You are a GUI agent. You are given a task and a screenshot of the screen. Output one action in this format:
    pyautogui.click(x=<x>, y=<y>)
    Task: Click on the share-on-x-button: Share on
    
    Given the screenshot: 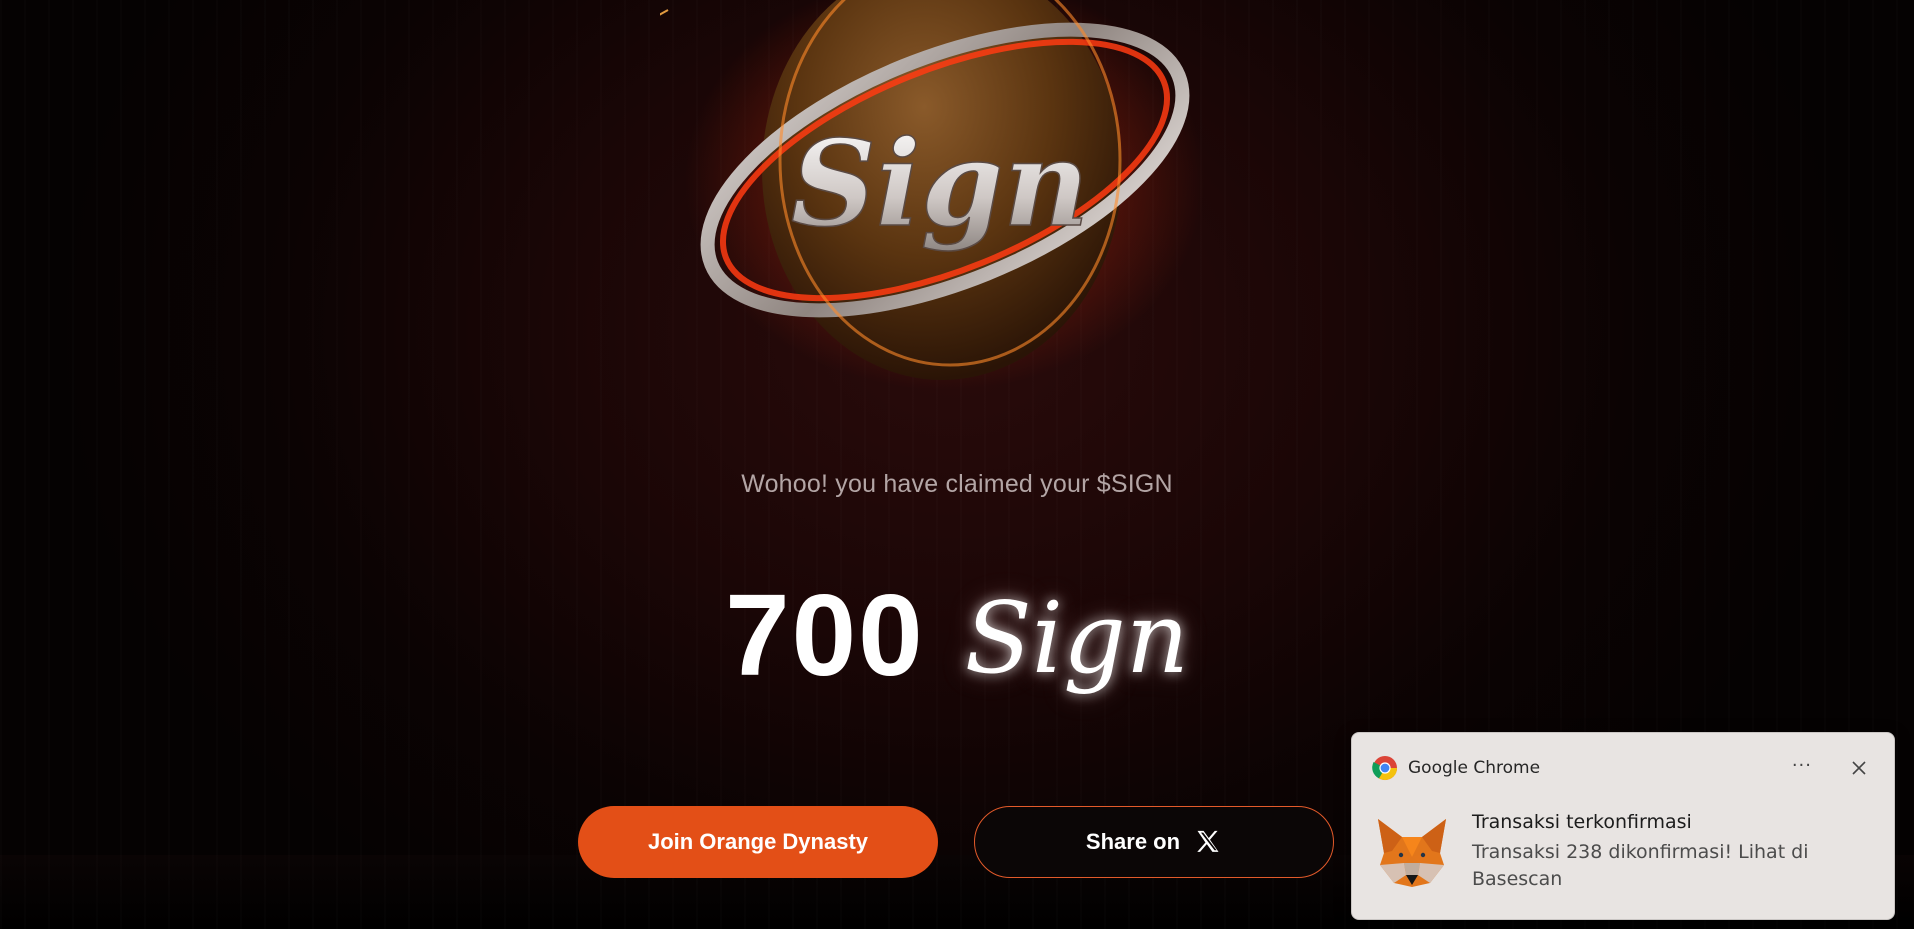 What is the action you would take?
    pyautogui.click(x=1154, y=842)
    